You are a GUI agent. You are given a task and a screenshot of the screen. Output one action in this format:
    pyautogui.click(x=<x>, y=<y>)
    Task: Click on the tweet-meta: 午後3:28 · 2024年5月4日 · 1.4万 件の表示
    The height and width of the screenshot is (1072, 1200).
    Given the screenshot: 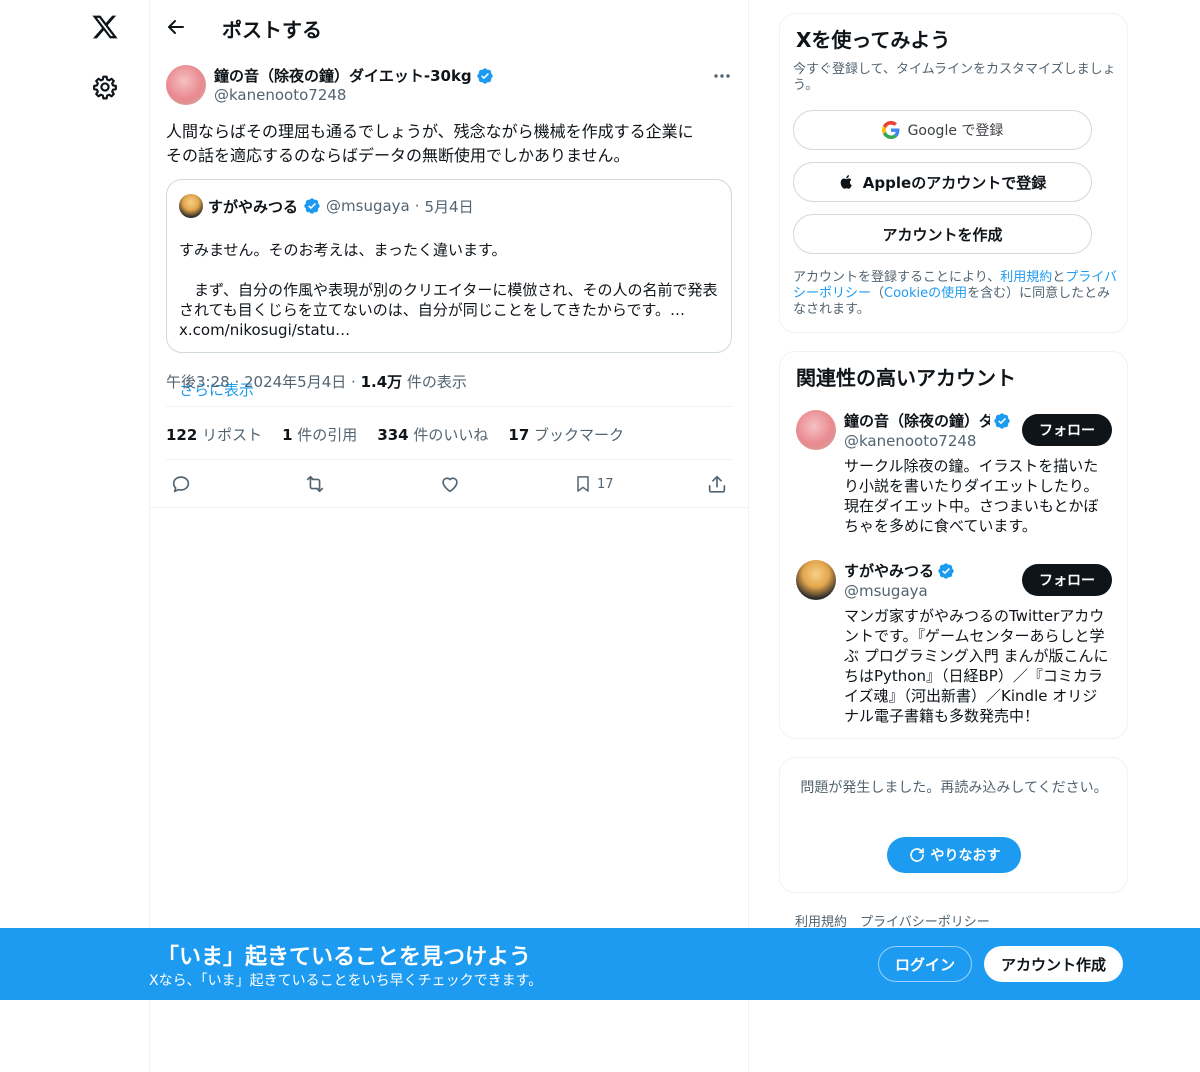 What is the action you would take?
    pyautogui.click(x=316, y=381)
    